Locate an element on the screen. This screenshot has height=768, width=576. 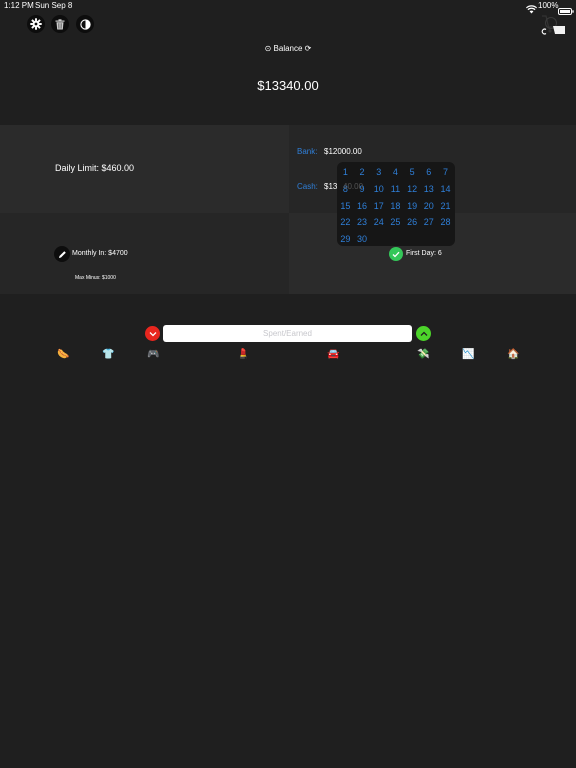
first-day-text: First Day: 6 is located at coordinates (424, 253).